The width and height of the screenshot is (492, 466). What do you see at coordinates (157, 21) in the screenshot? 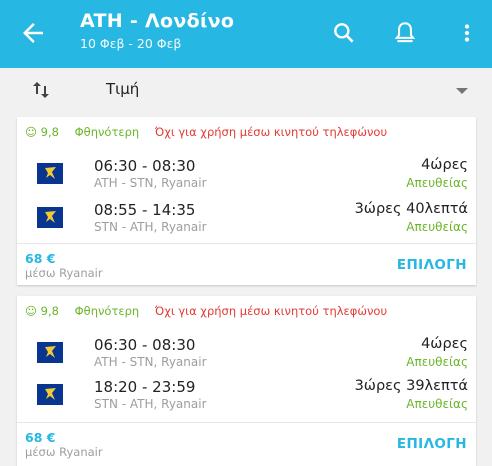
I see `page-title: ATH - Λονδίνο` at bounding box center [157, 21].